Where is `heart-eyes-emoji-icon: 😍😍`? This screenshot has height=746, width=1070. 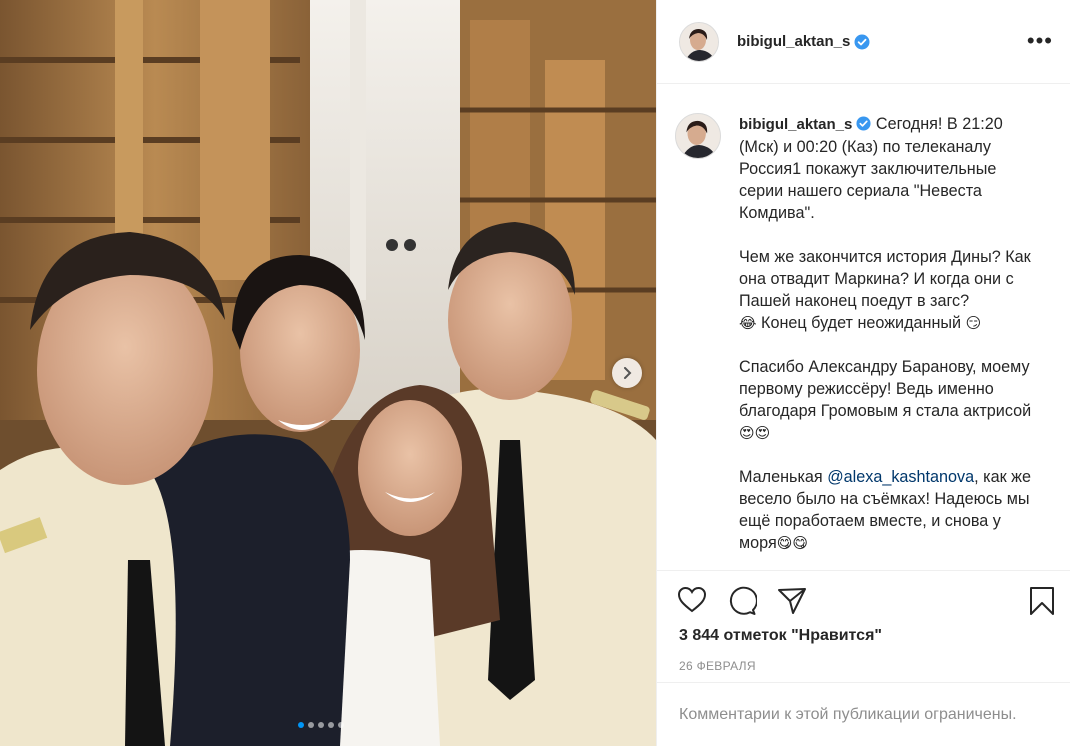 heart-eyes-emoji-icon: 😍😍 is located at coordinates (755, 433).